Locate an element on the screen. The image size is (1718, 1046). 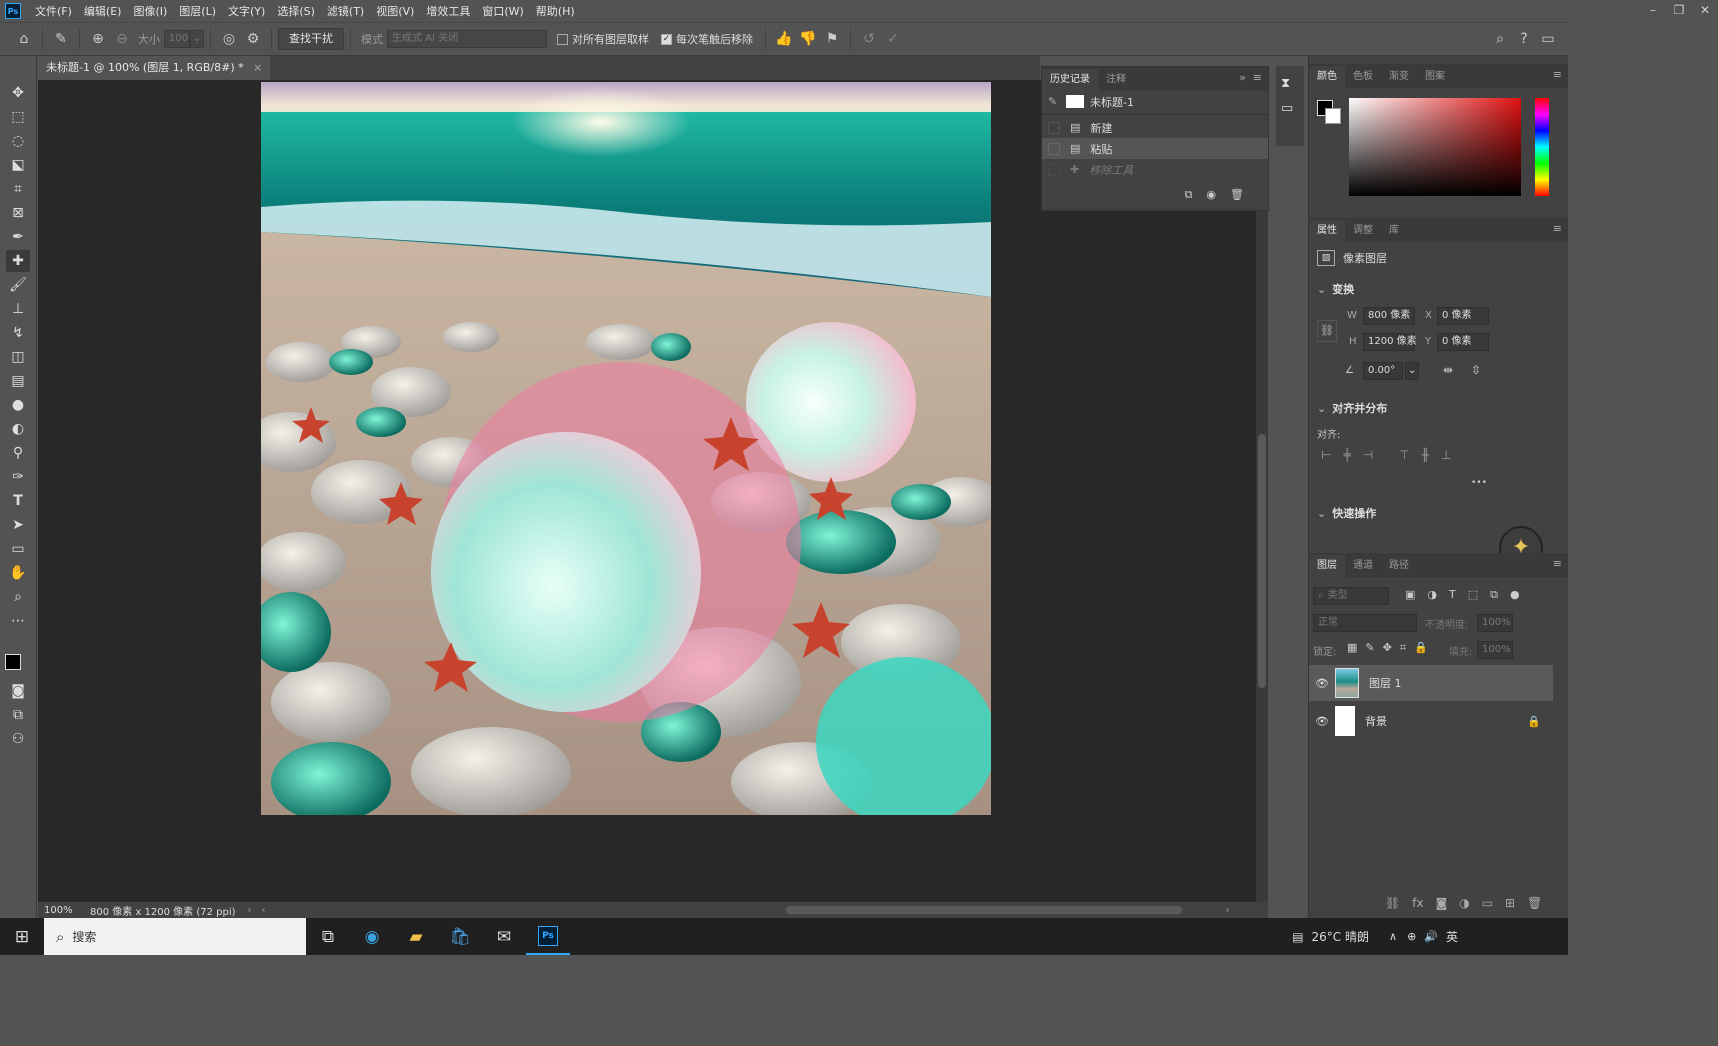
workspace-icon: ▭ is located at coordinates (1548, 39).